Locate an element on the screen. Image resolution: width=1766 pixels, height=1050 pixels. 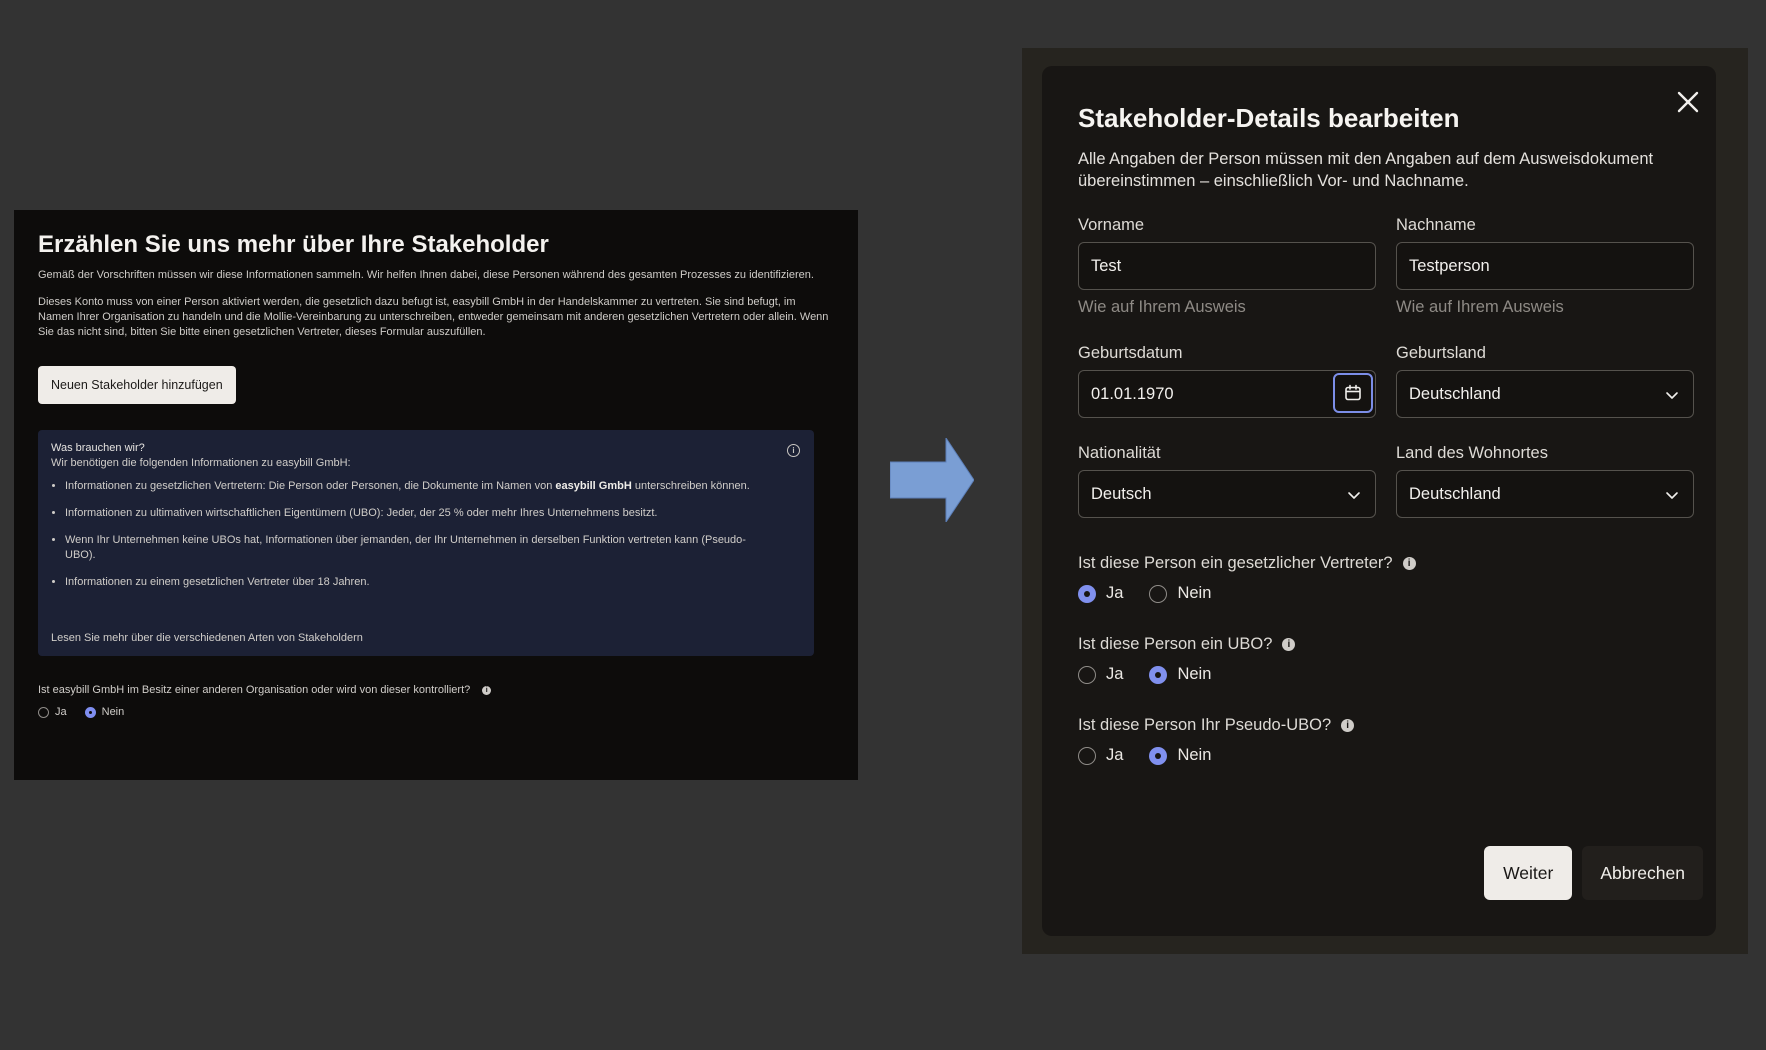
lastname-input: Testperson is located at coordinates (1545, 266).